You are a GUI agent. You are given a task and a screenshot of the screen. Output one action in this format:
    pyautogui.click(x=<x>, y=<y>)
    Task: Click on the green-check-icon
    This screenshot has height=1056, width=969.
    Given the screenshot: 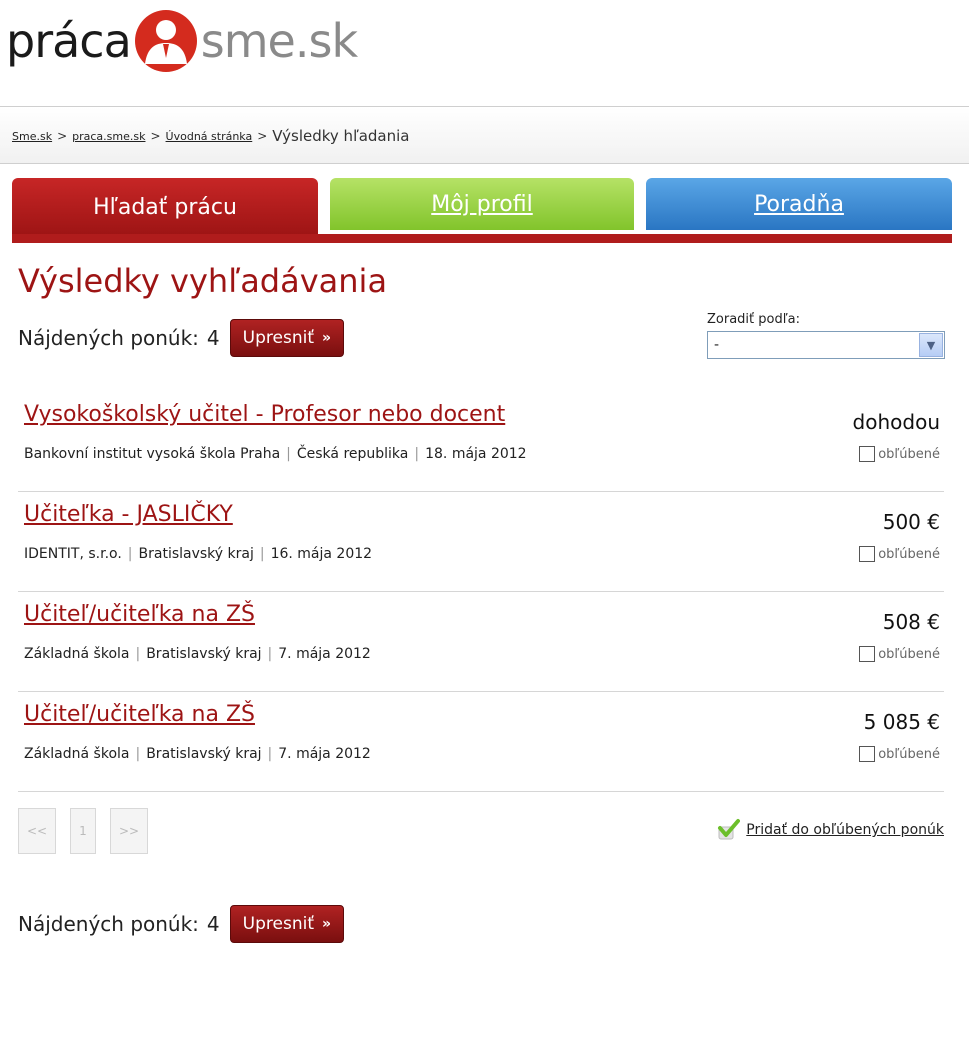 What is the action you would take?
    pyautogui.click(x=729, y=829)
    